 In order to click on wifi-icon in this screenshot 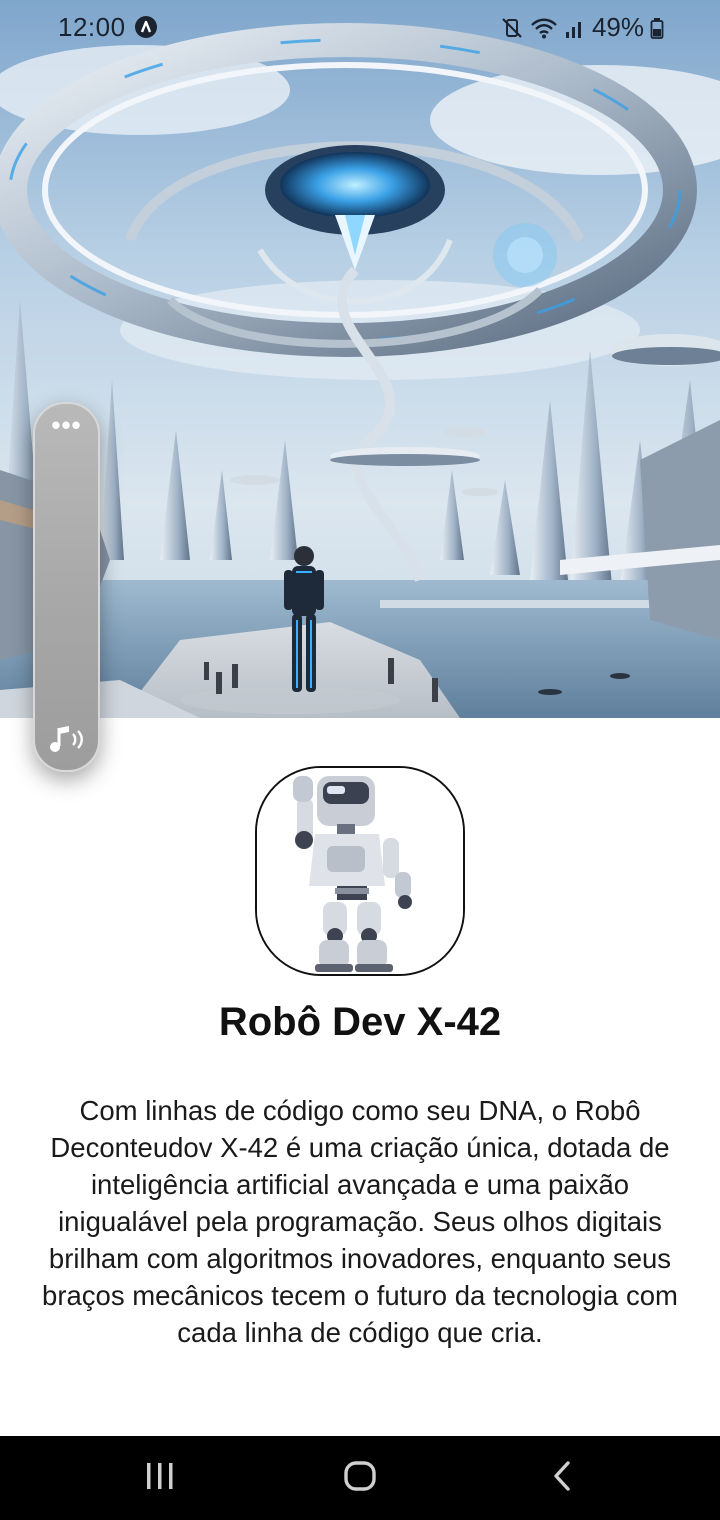, I will do `click(544, 28)`.